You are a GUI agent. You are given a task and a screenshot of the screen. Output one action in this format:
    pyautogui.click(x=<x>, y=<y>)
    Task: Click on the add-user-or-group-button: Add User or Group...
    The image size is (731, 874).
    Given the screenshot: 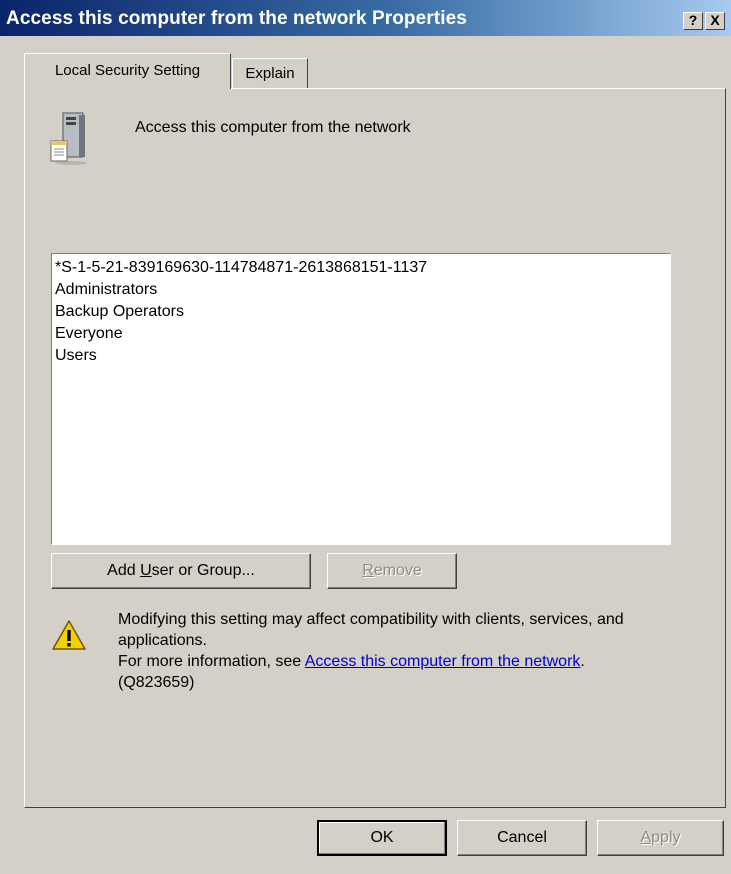 What is the action you would take?
    pyautogui.click(x=181, y=571)
    